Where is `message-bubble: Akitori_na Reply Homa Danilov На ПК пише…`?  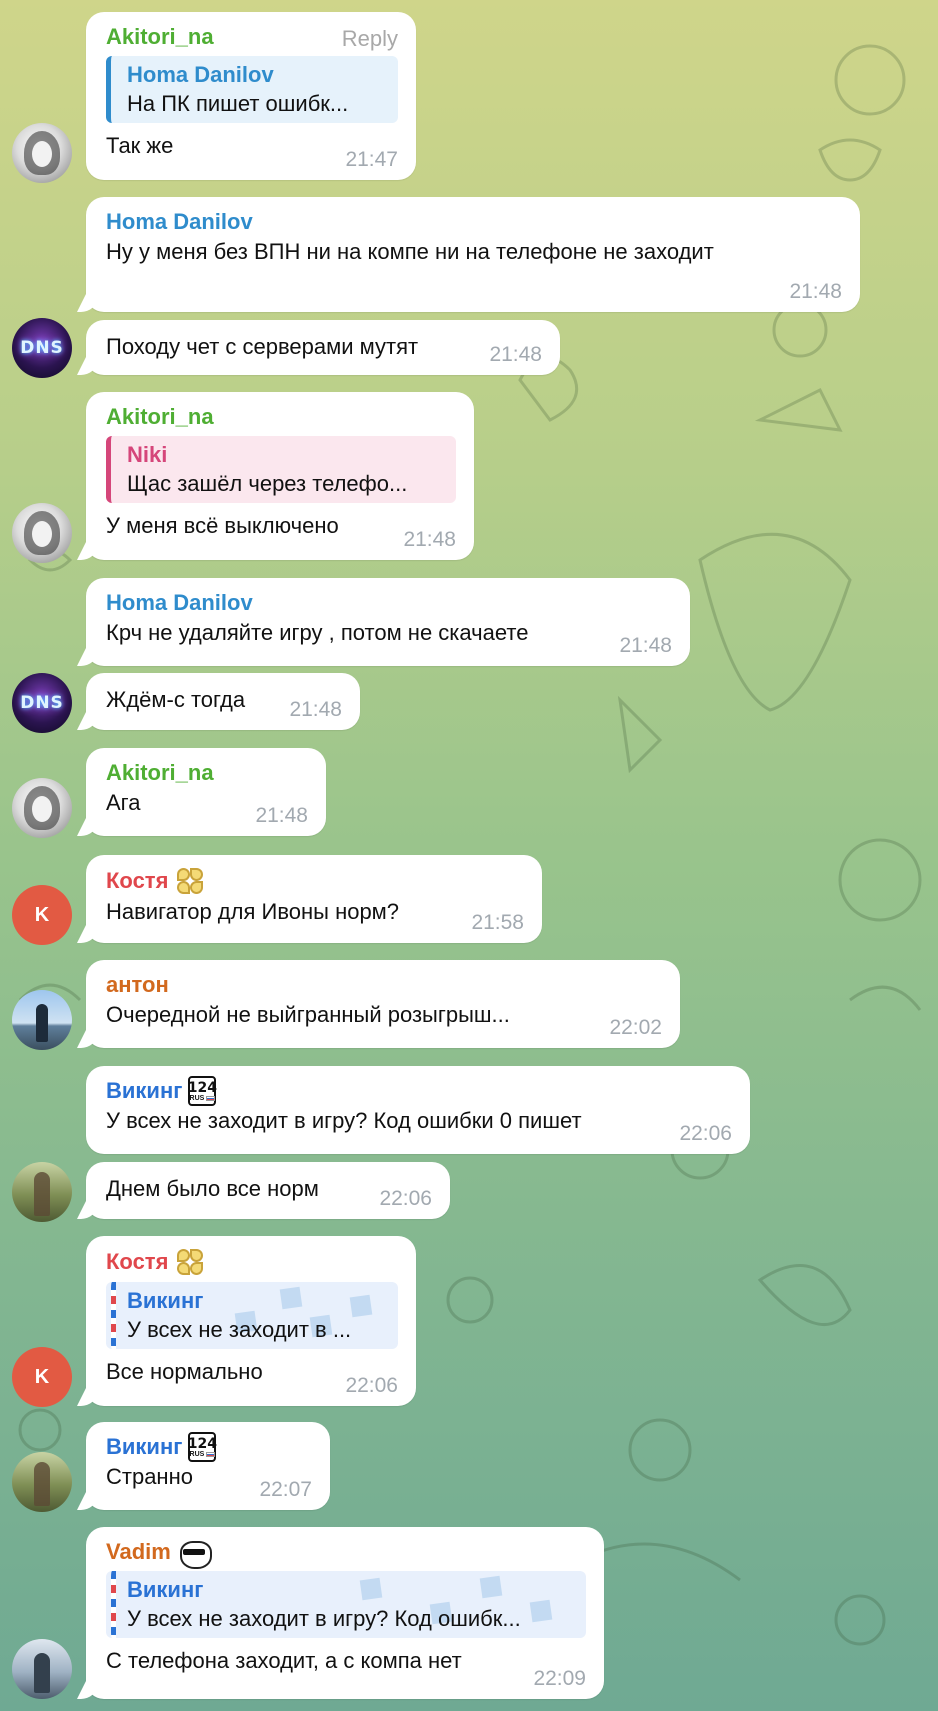 message-bubble: Akitori_na Reply Homa Danilov На ПК пише… is located at coordinates (251, 96).